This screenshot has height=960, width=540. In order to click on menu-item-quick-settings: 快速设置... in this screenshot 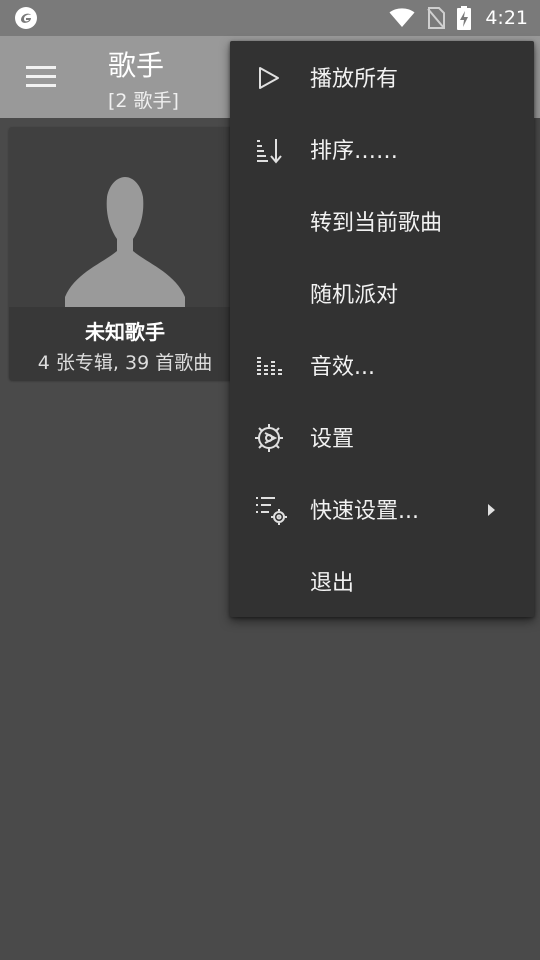, I will do `click(382, 509)`.